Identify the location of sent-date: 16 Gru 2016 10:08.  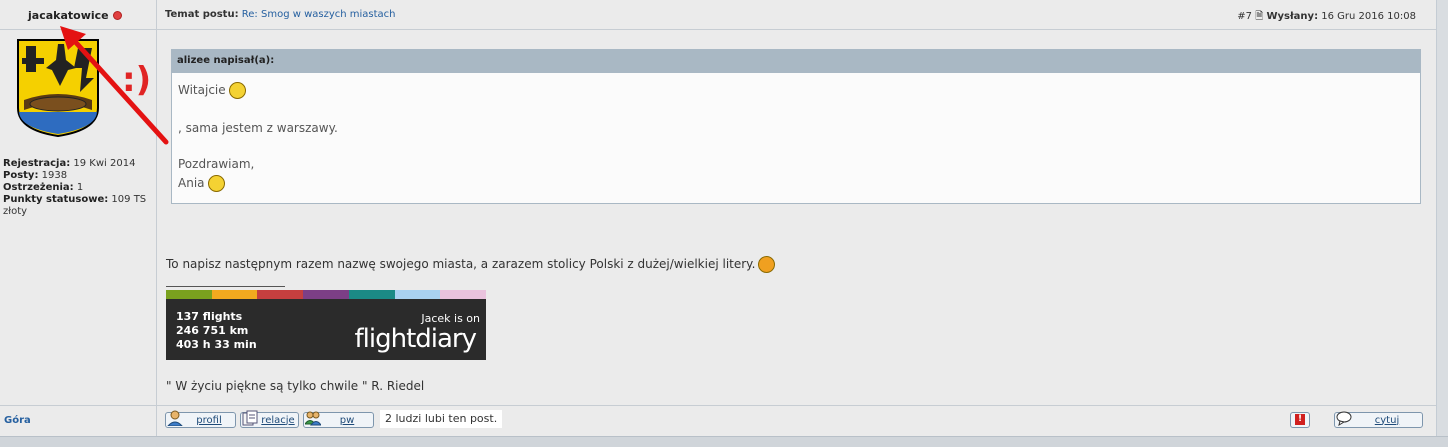
(1368, 16).